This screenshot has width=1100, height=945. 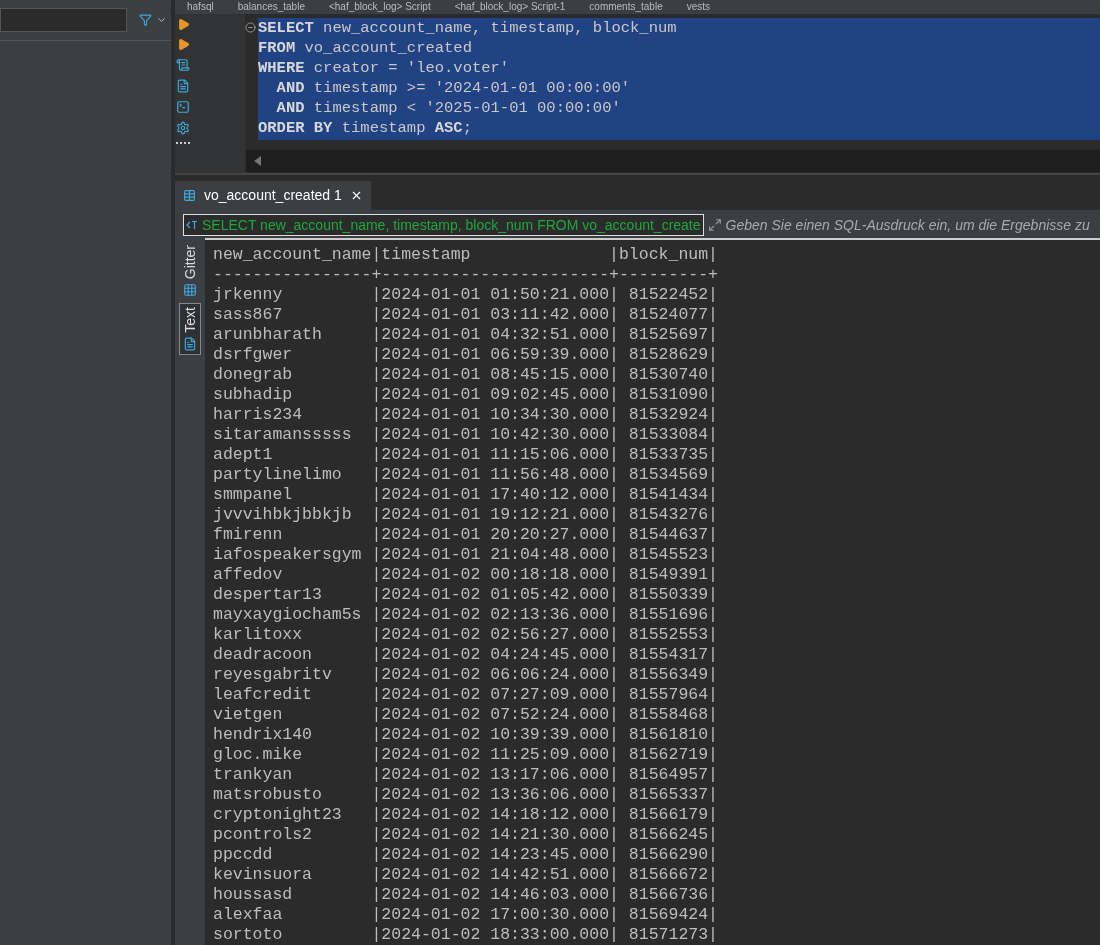 What do you see at coordinates (183, 143) in the screenshot?
I see `more-icon` at bounding box center [183, 143].